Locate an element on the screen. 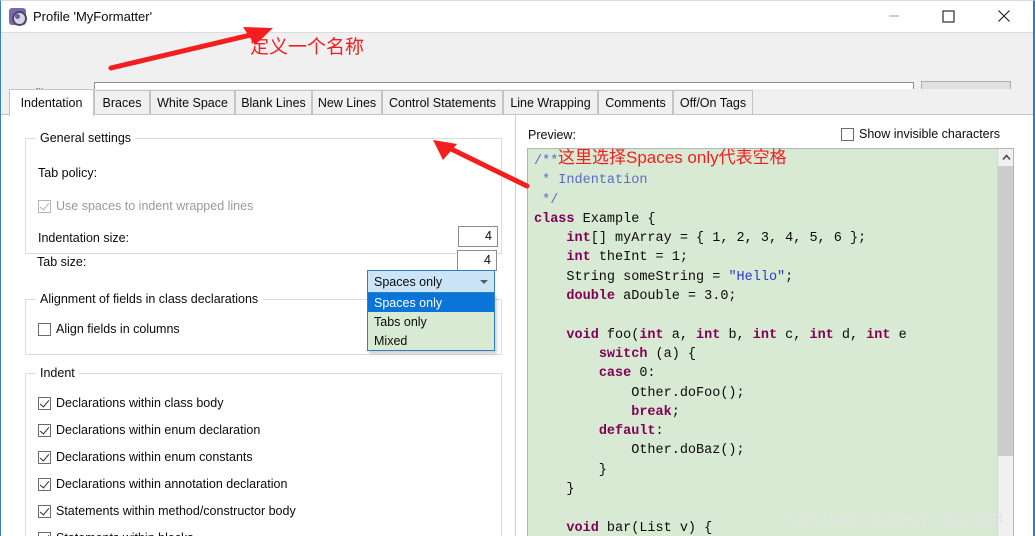 The width and height of the screenshot is (1035, 536). tab-label: Control Statements is located at coordinates (442, 103).